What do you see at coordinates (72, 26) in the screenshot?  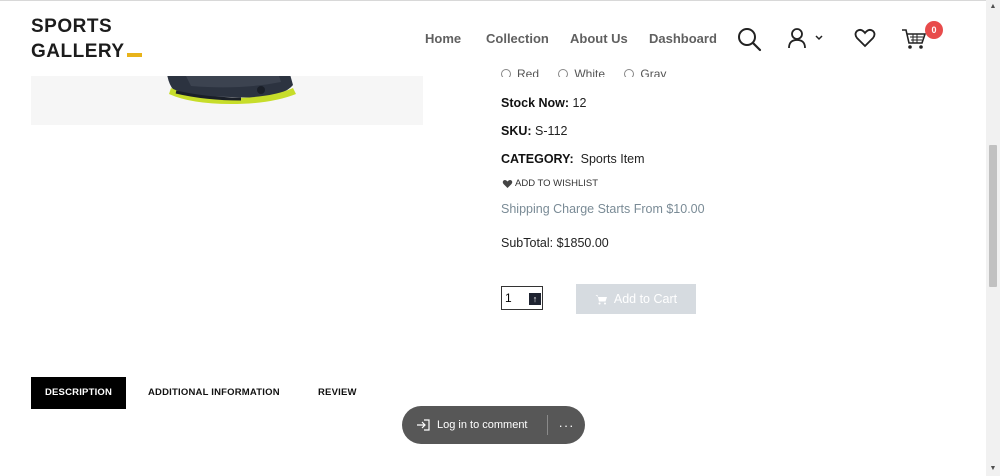 I see `logo-line-1: SPORTS` at bounding box center [72, 26].